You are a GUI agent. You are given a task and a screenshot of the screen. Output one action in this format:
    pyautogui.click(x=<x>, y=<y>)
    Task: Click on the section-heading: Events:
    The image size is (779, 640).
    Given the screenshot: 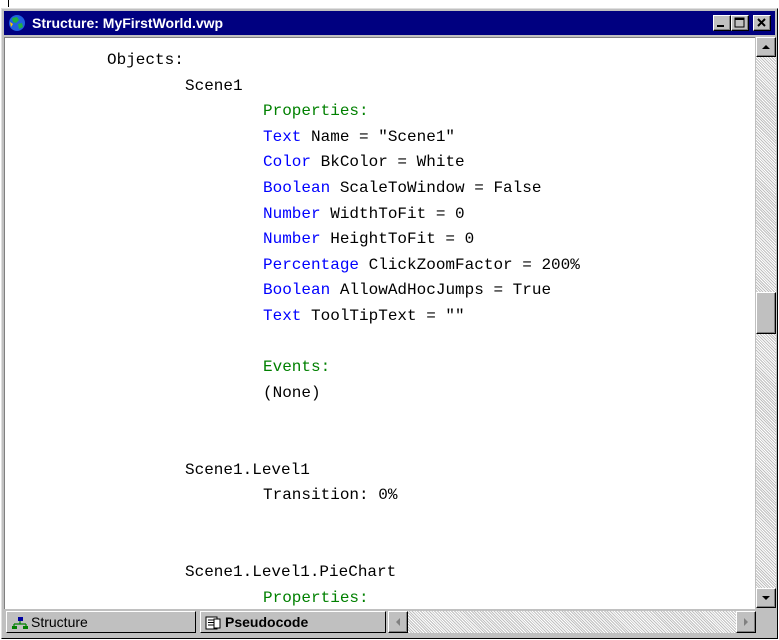 What is the action you would take?
    pyautogui.click(x=297, y=367)
    